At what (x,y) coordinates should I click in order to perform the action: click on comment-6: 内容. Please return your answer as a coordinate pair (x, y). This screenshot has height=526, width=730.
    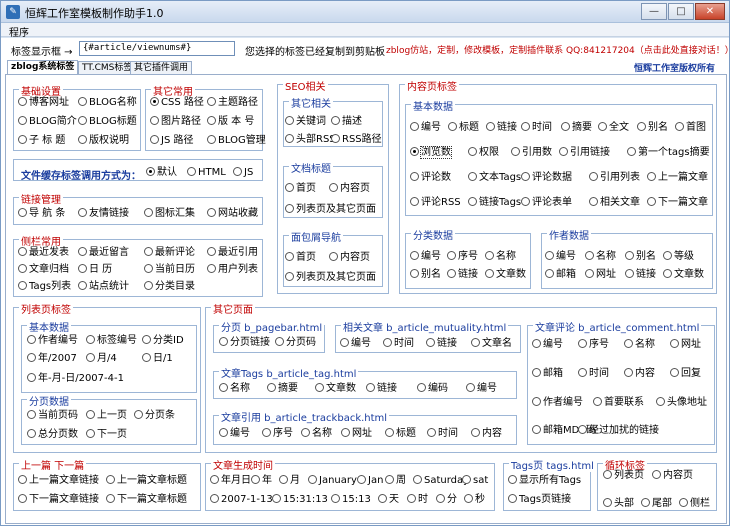
    Looking at the image, I should click on (639, 374).